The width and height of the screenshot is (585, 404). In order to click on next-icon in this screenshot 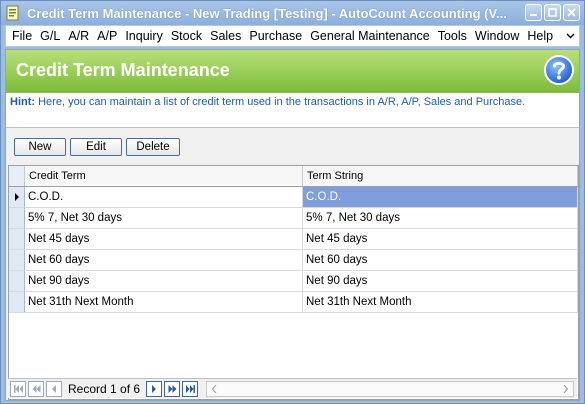, I will do `click(154, 388)`.